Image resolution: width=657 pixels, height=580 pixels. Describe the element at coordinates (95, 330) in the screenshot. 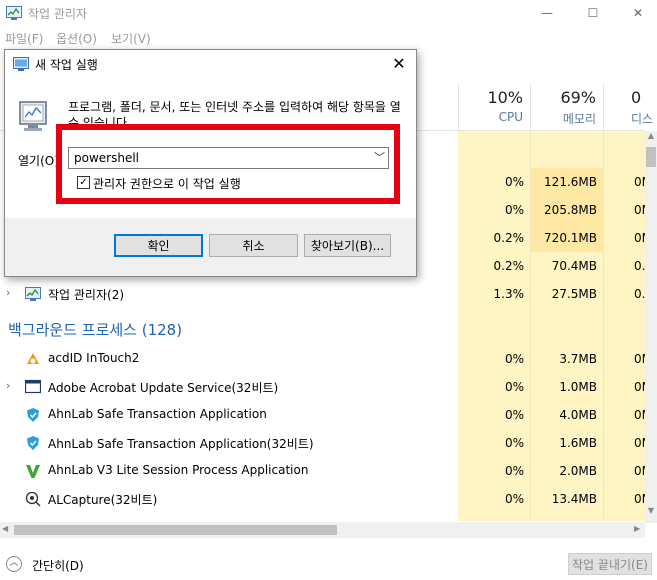

I see `background-processes-heading: 백그라운드 프로세스 (128)` at that location.